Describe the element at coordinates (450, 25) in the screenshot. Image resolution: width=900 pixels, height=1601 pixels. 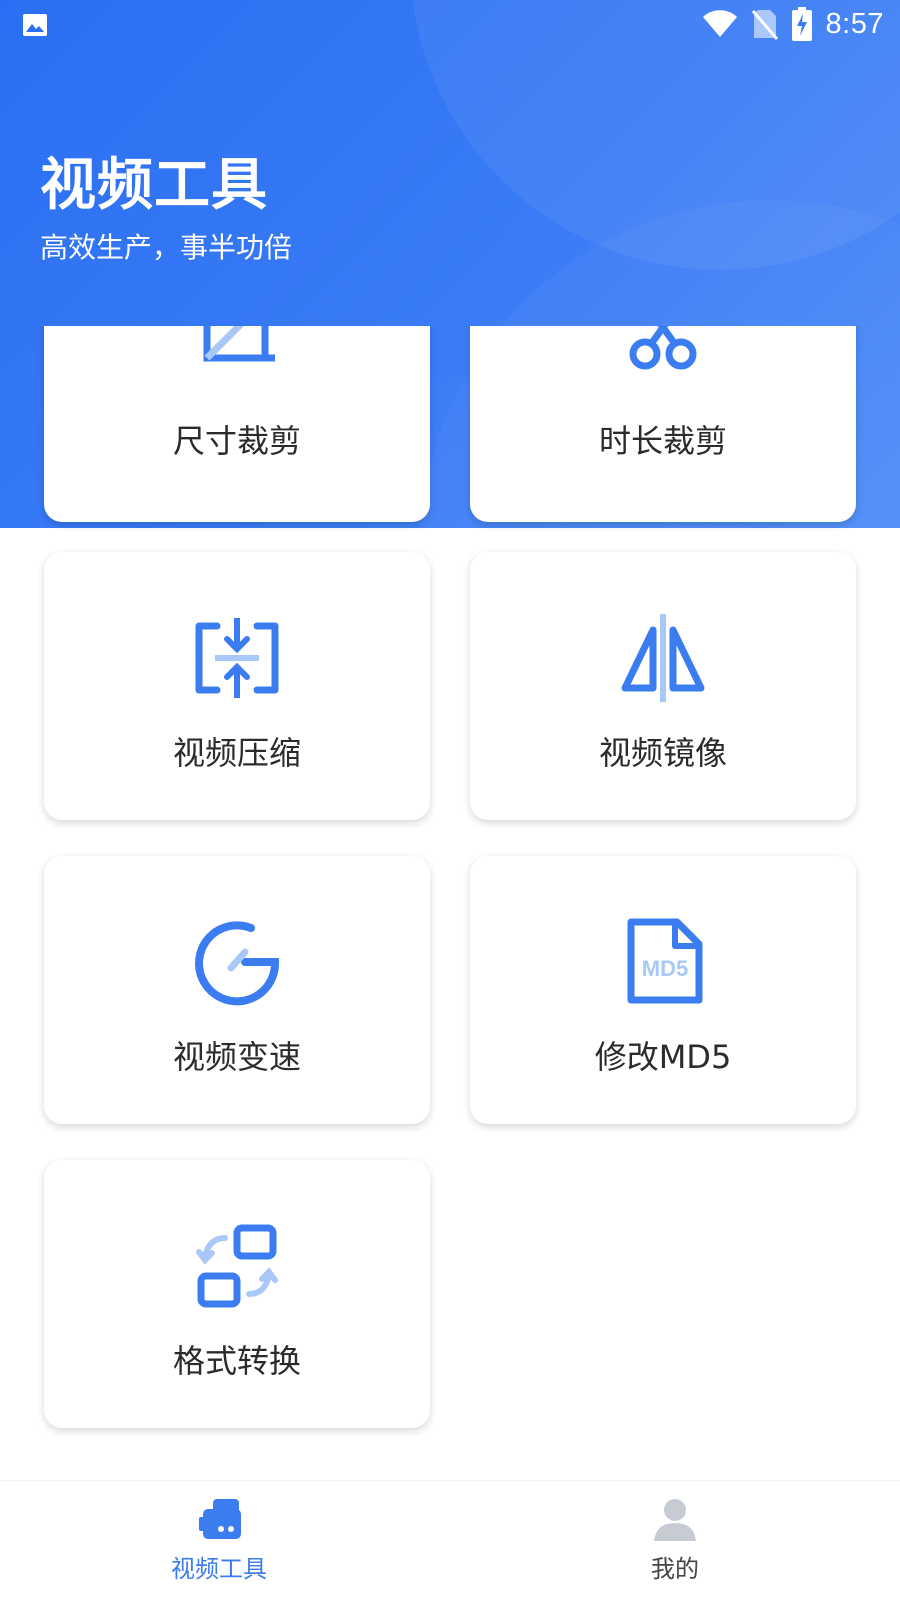
I see `status-bar: 8:57` at that location.